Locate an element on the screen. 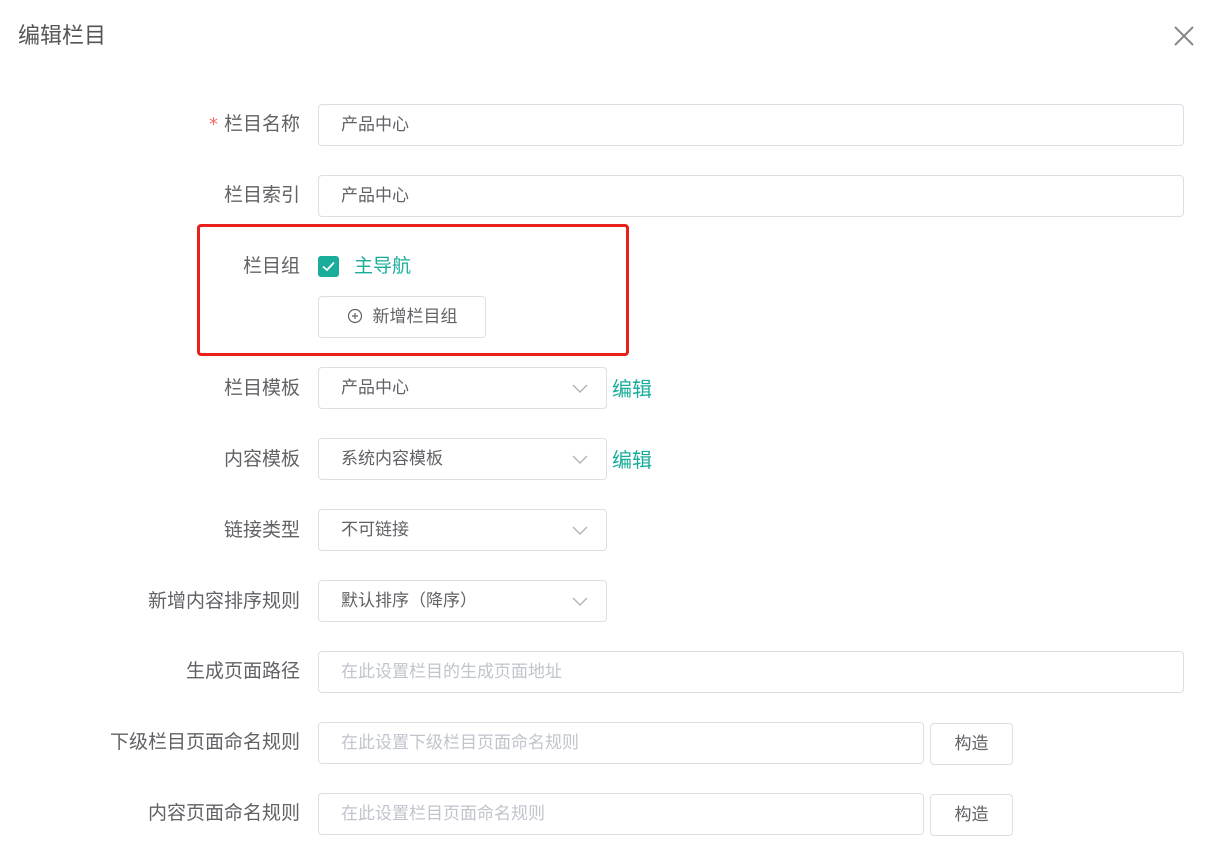 This screenshot has width=1211, height=846. child-naming-input: 在此设置下级栏目页面命名规则 is located at coordinates (621, 743).